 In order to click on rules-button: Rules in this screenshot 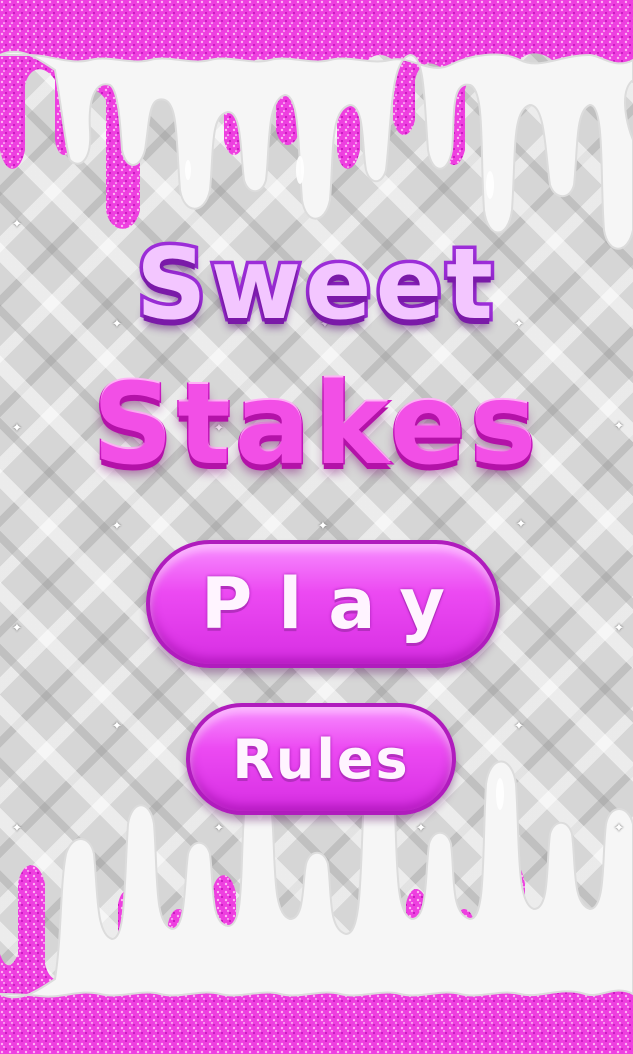, I will do `click(321, 759)`.